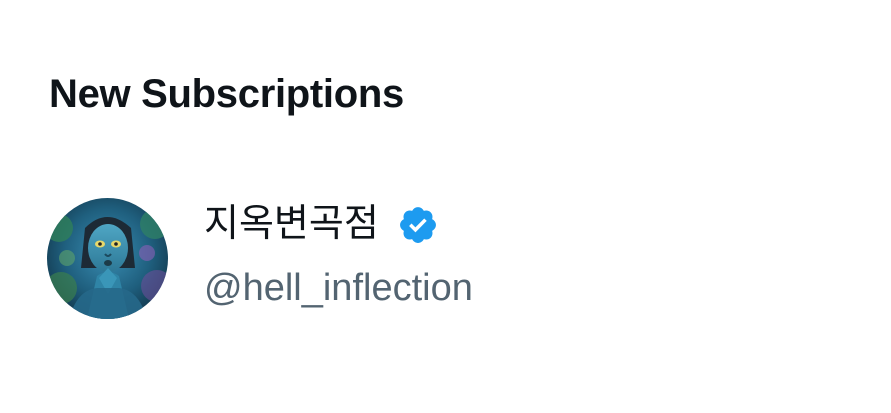  Describe the element at coordinates (418, 225) in the screenshot. I see `verified-badge-icon` at that location.